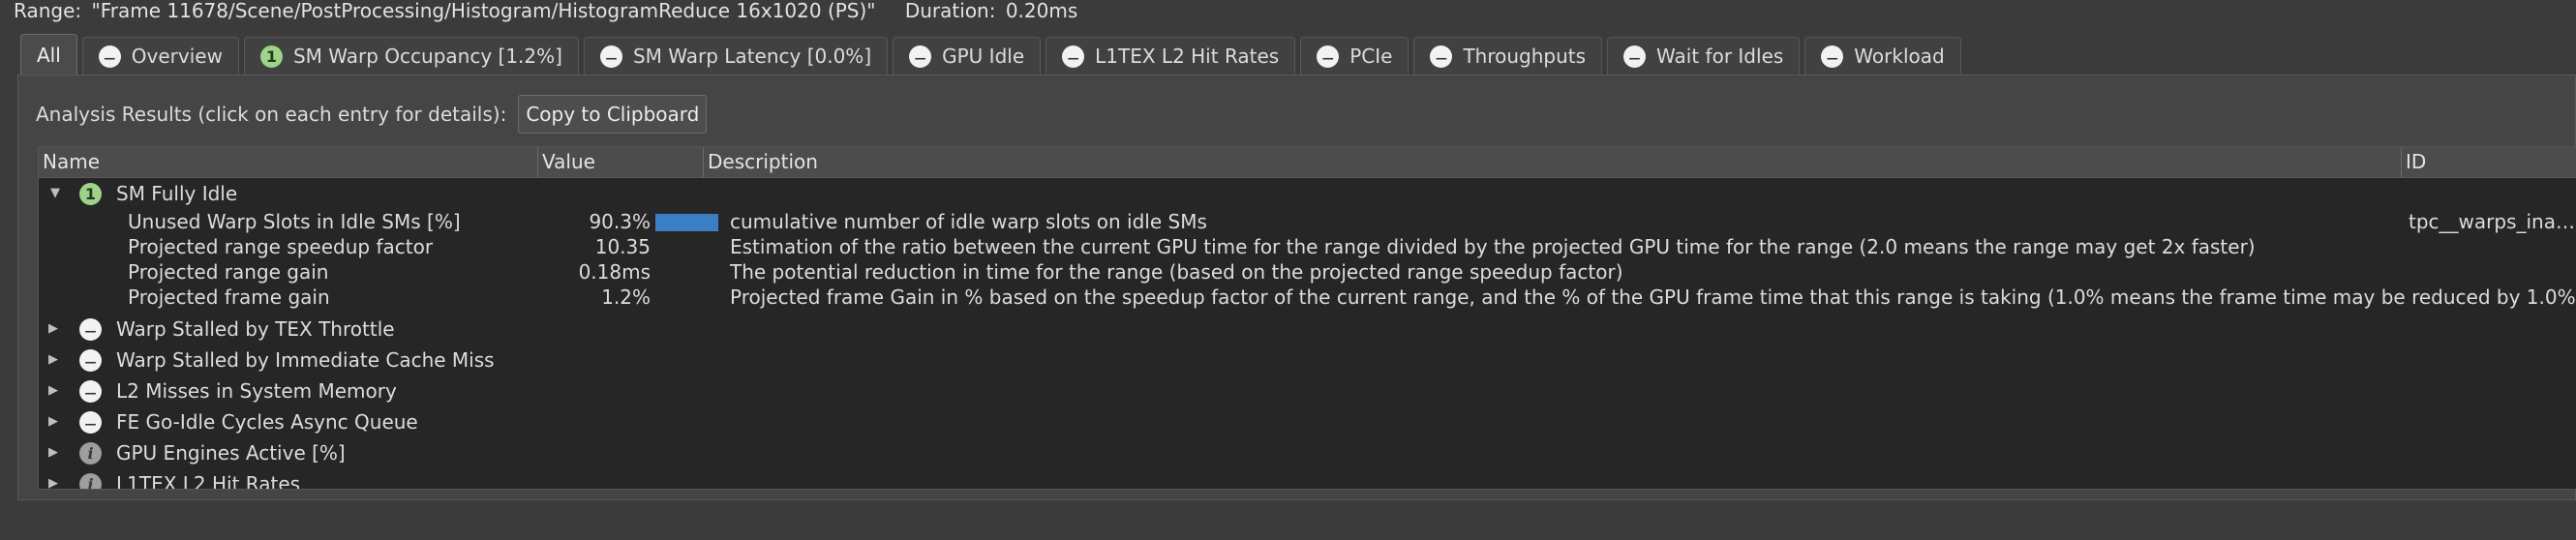 The width and height of the screenshot is (2576, 540). I want to click on tree-header: Name Value Description ID, so click(1308, 163).